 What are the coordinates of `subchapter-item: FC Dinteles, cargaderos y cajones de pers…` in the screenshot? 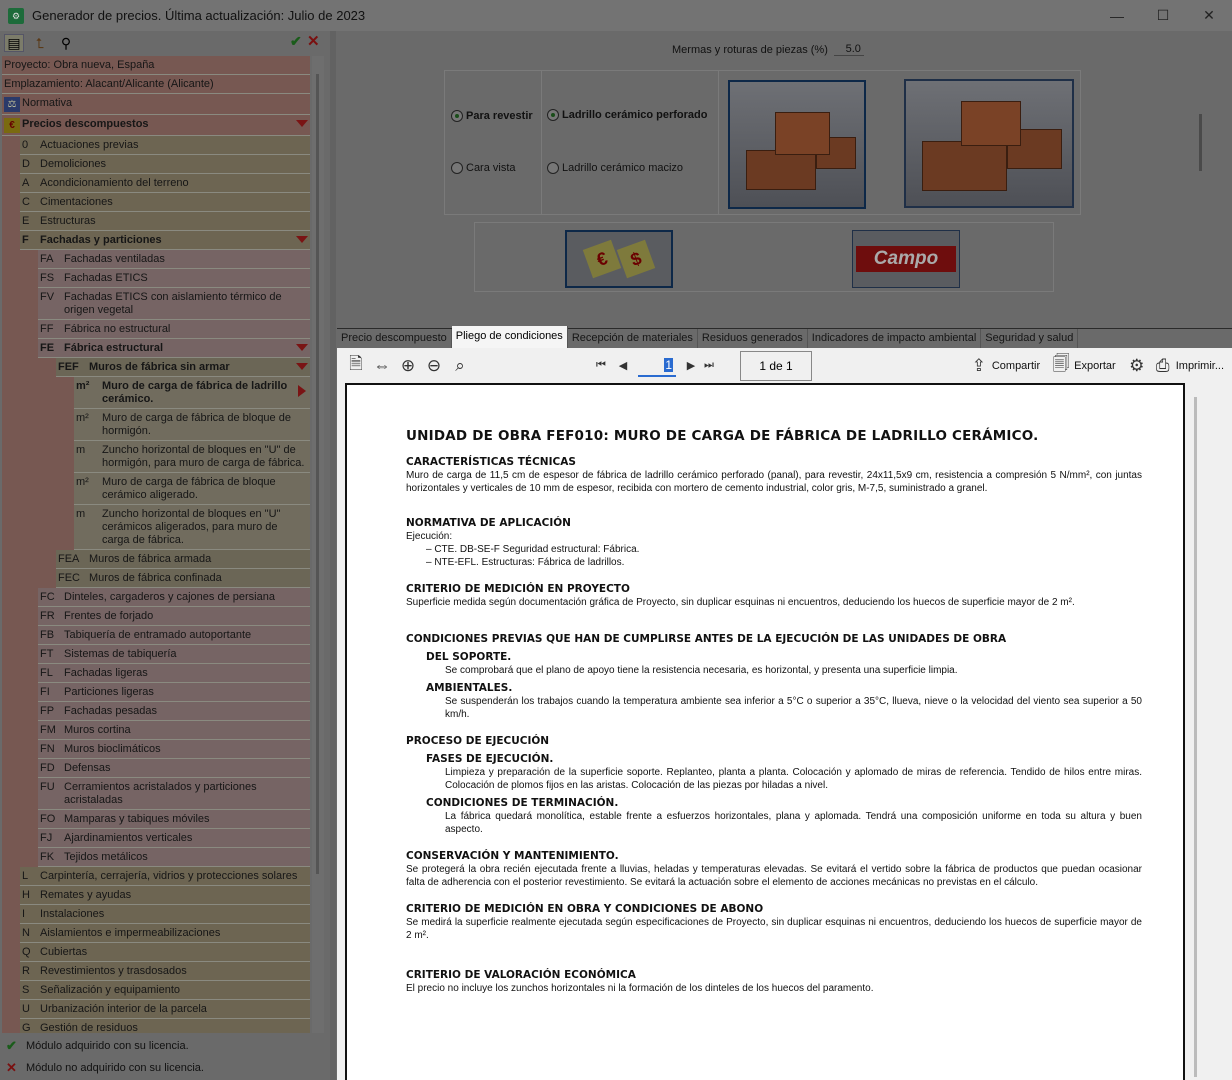 It's located at (174, 597).